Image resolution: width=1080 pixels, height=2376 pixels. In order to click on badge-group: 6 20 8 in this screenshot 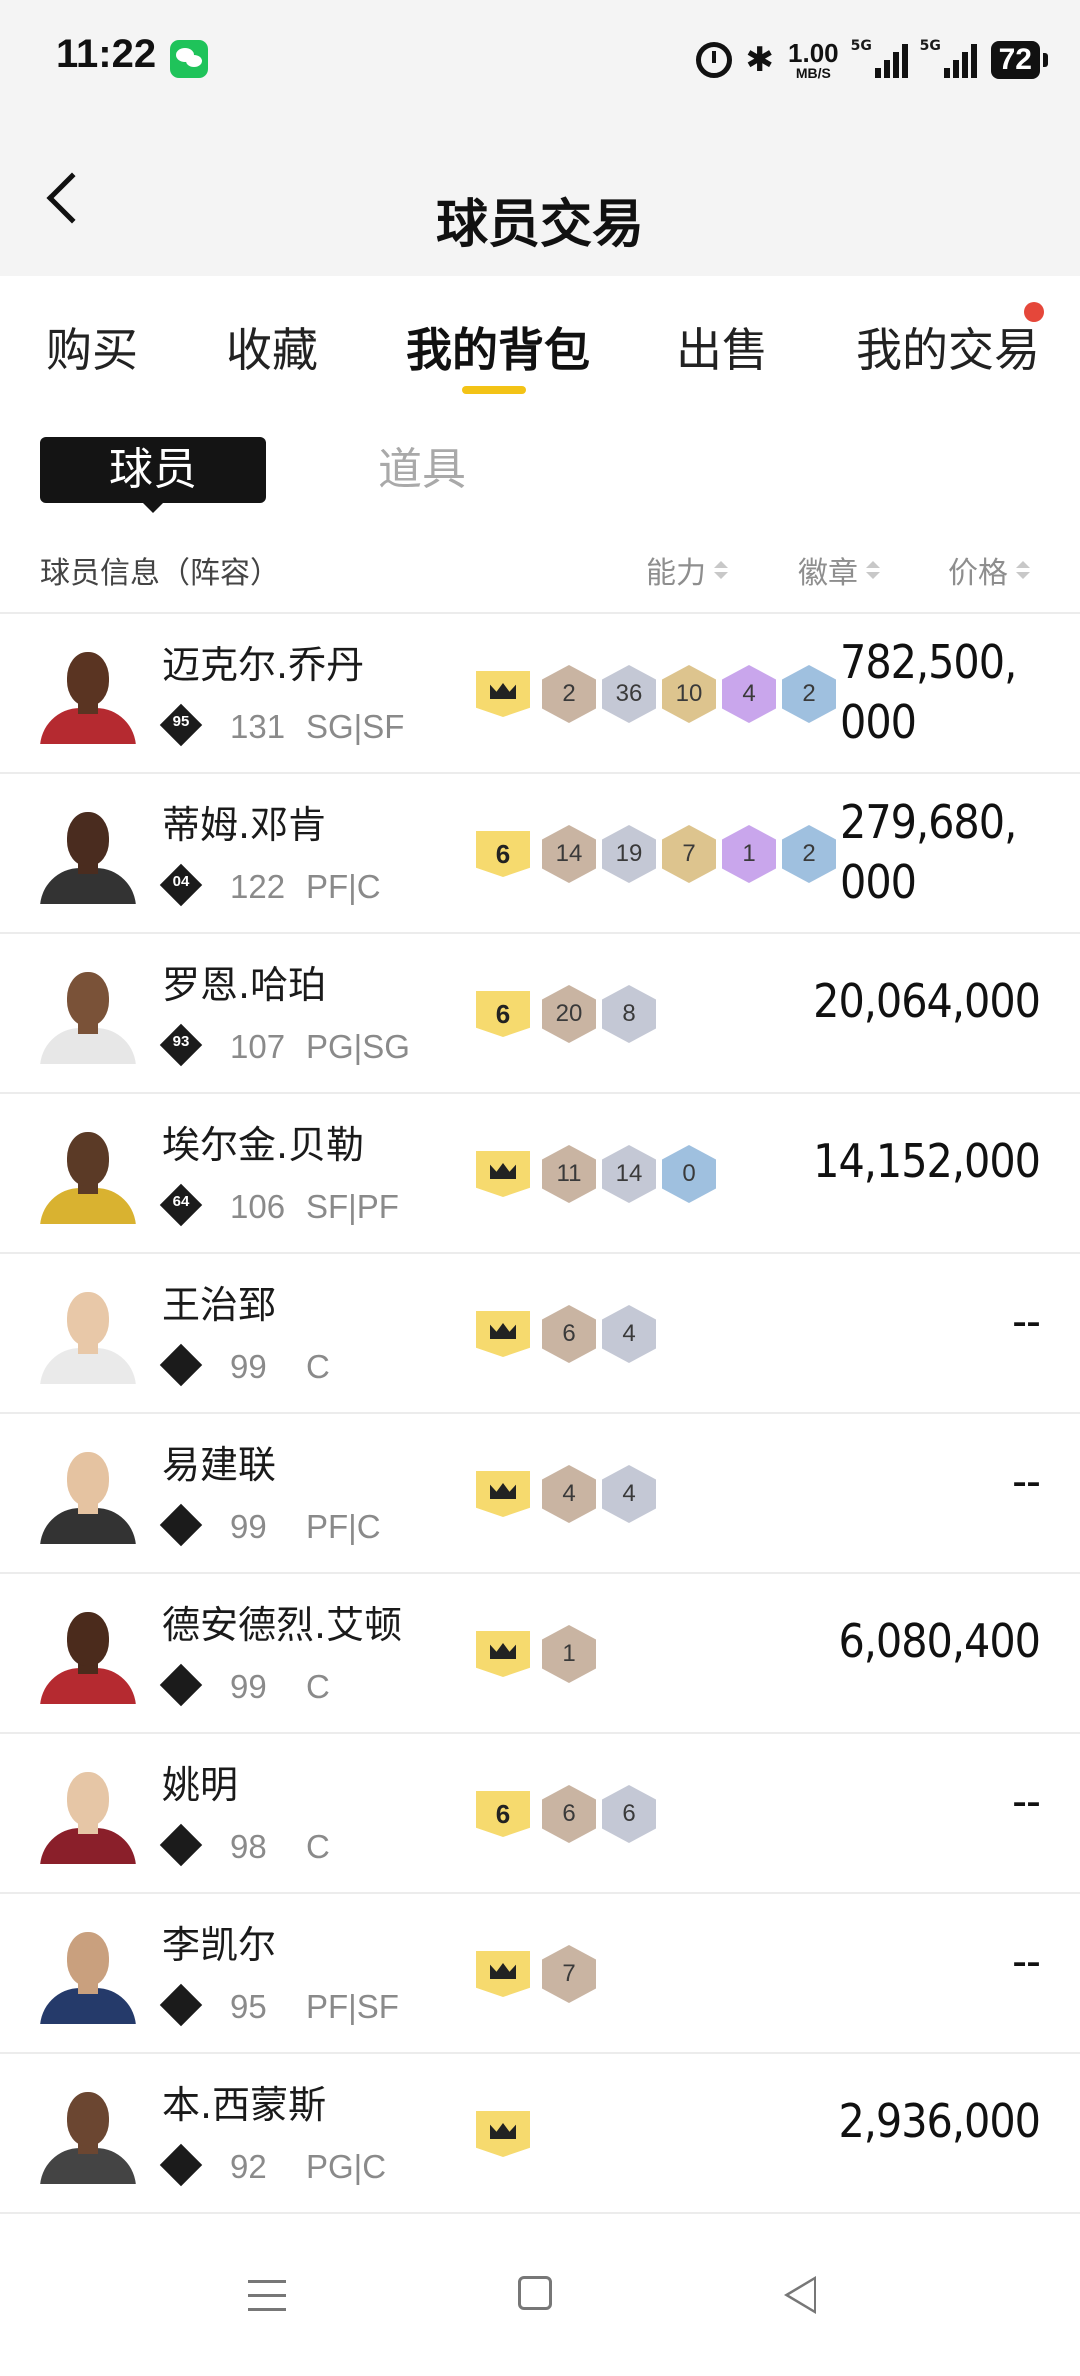, I will do `click(566, 1014)`.